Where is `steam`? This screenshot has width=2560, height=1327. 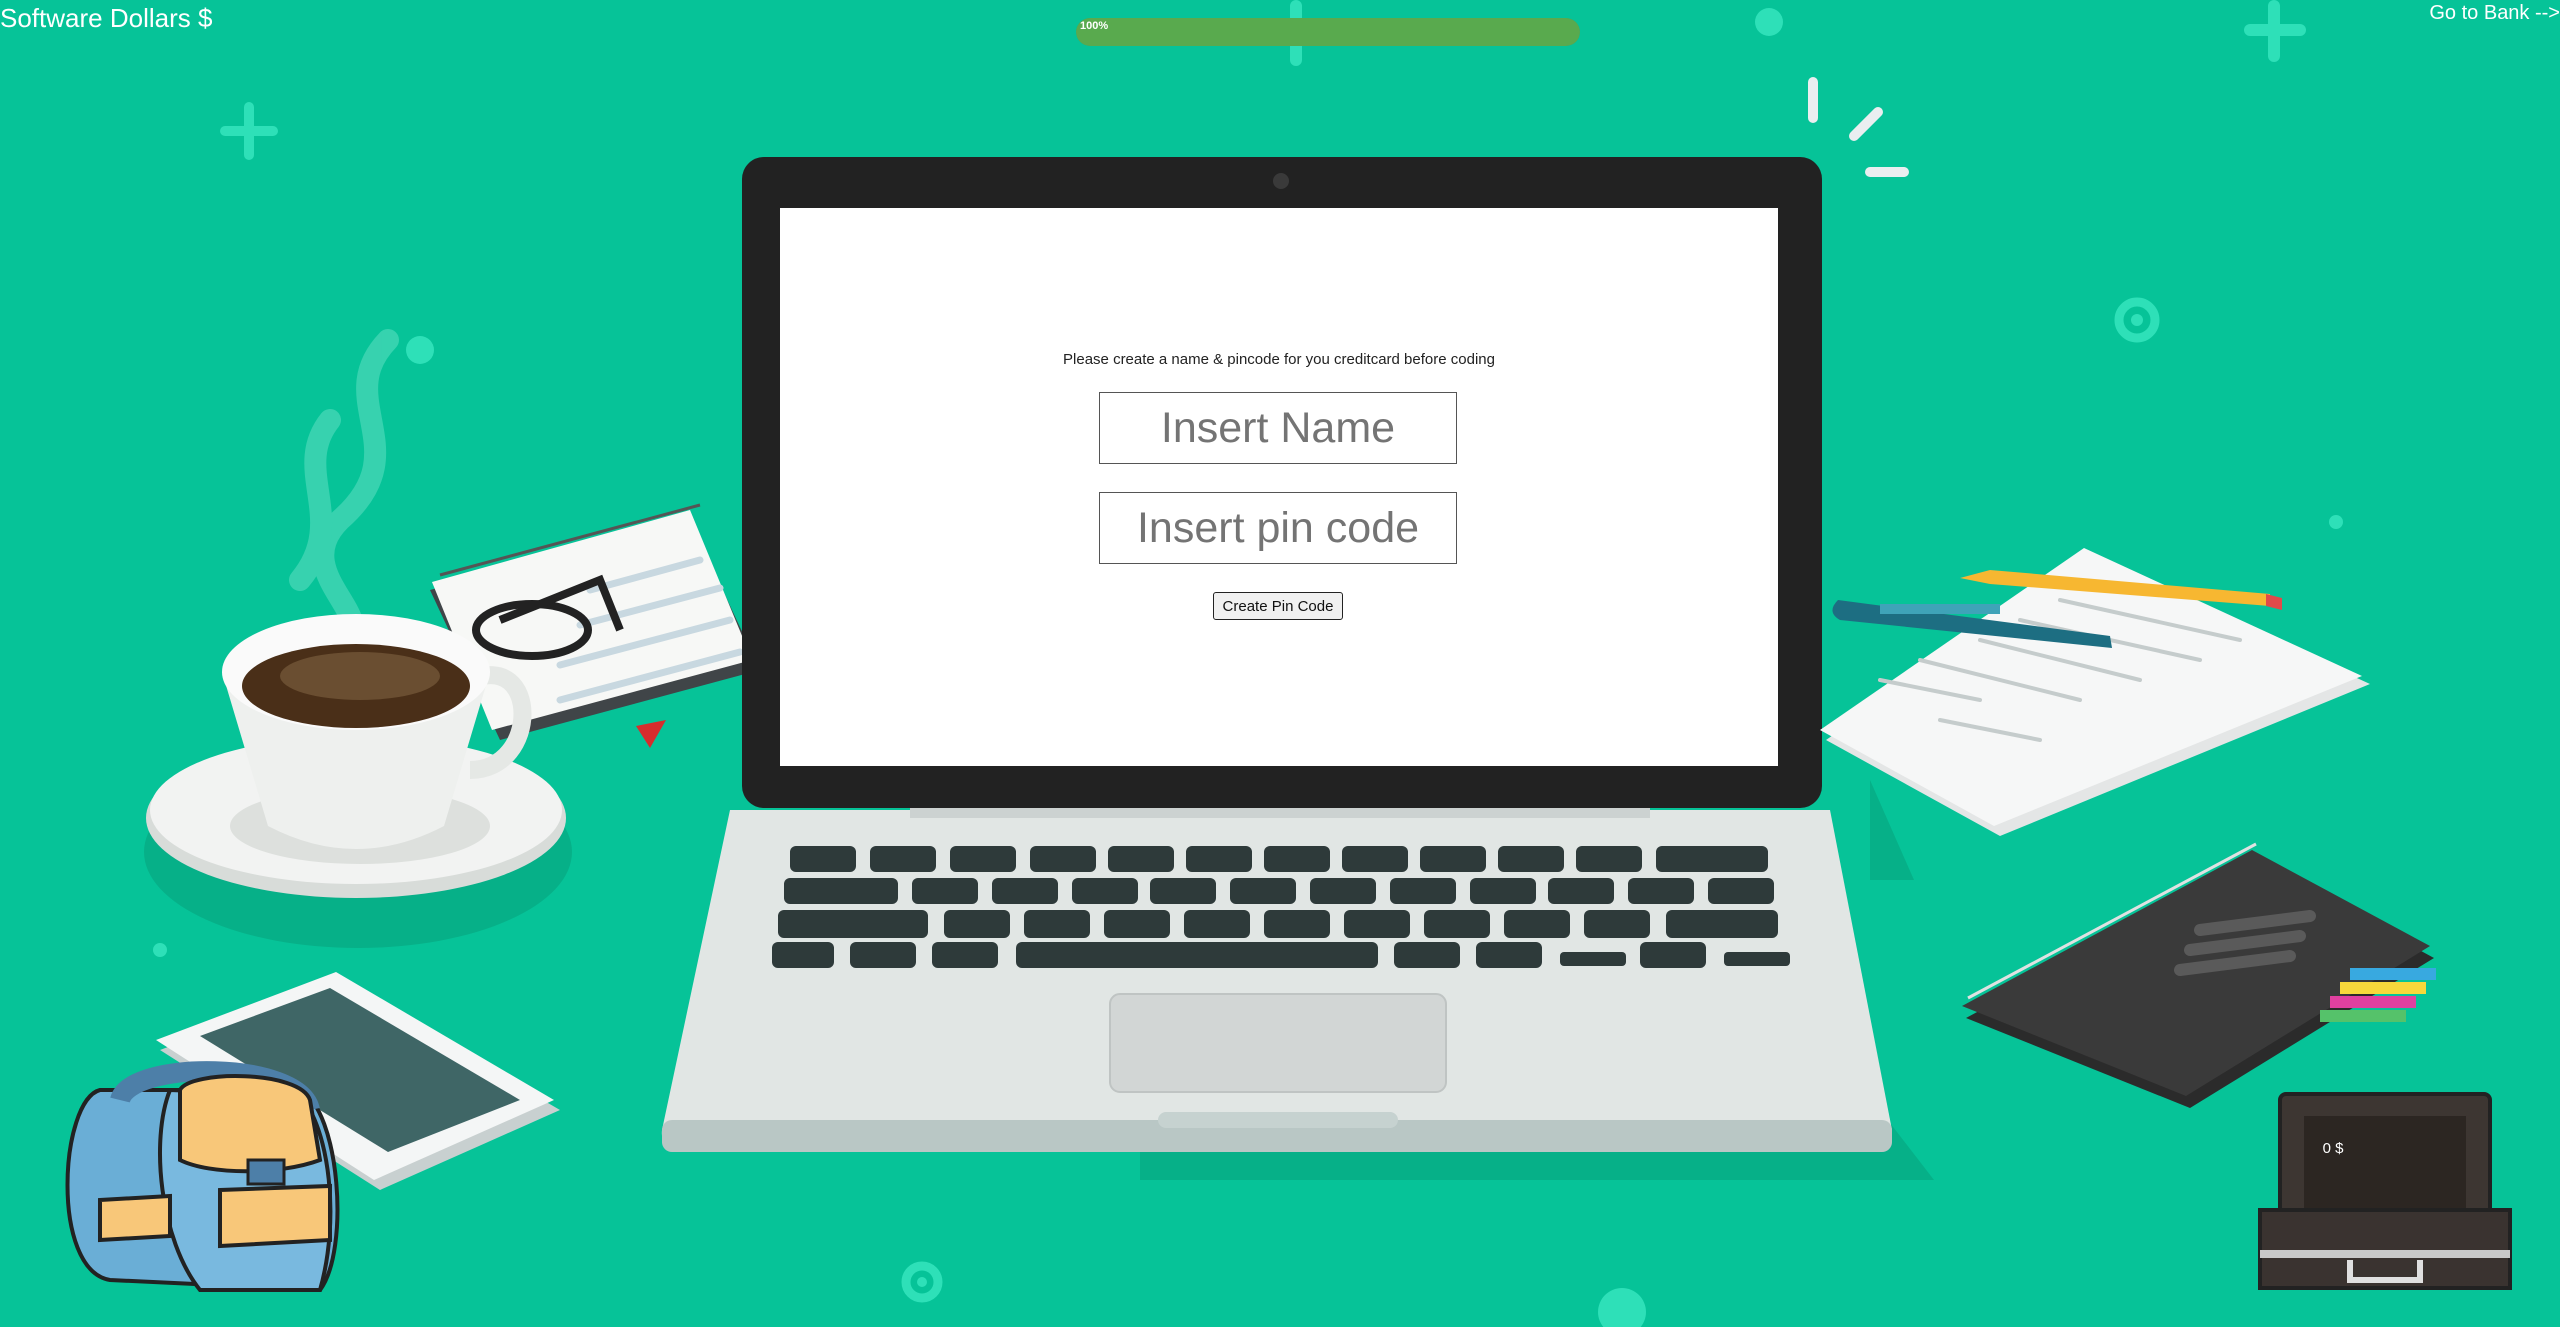 steam is located at coordinates (344, 490).